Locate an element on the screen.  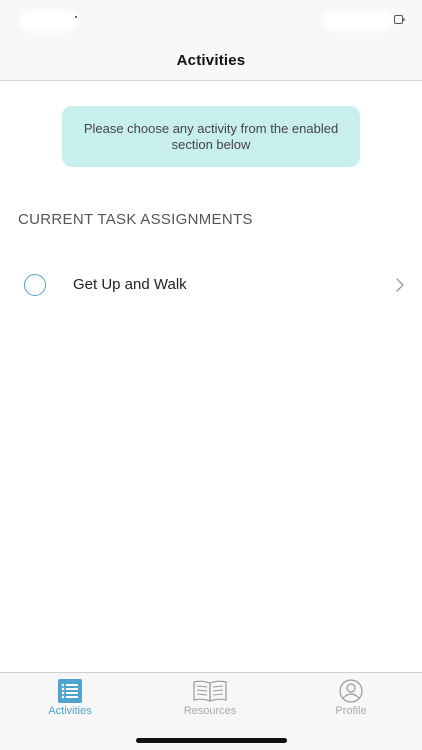
tab-profile-label: Profile is located at coordinates (351, 711).